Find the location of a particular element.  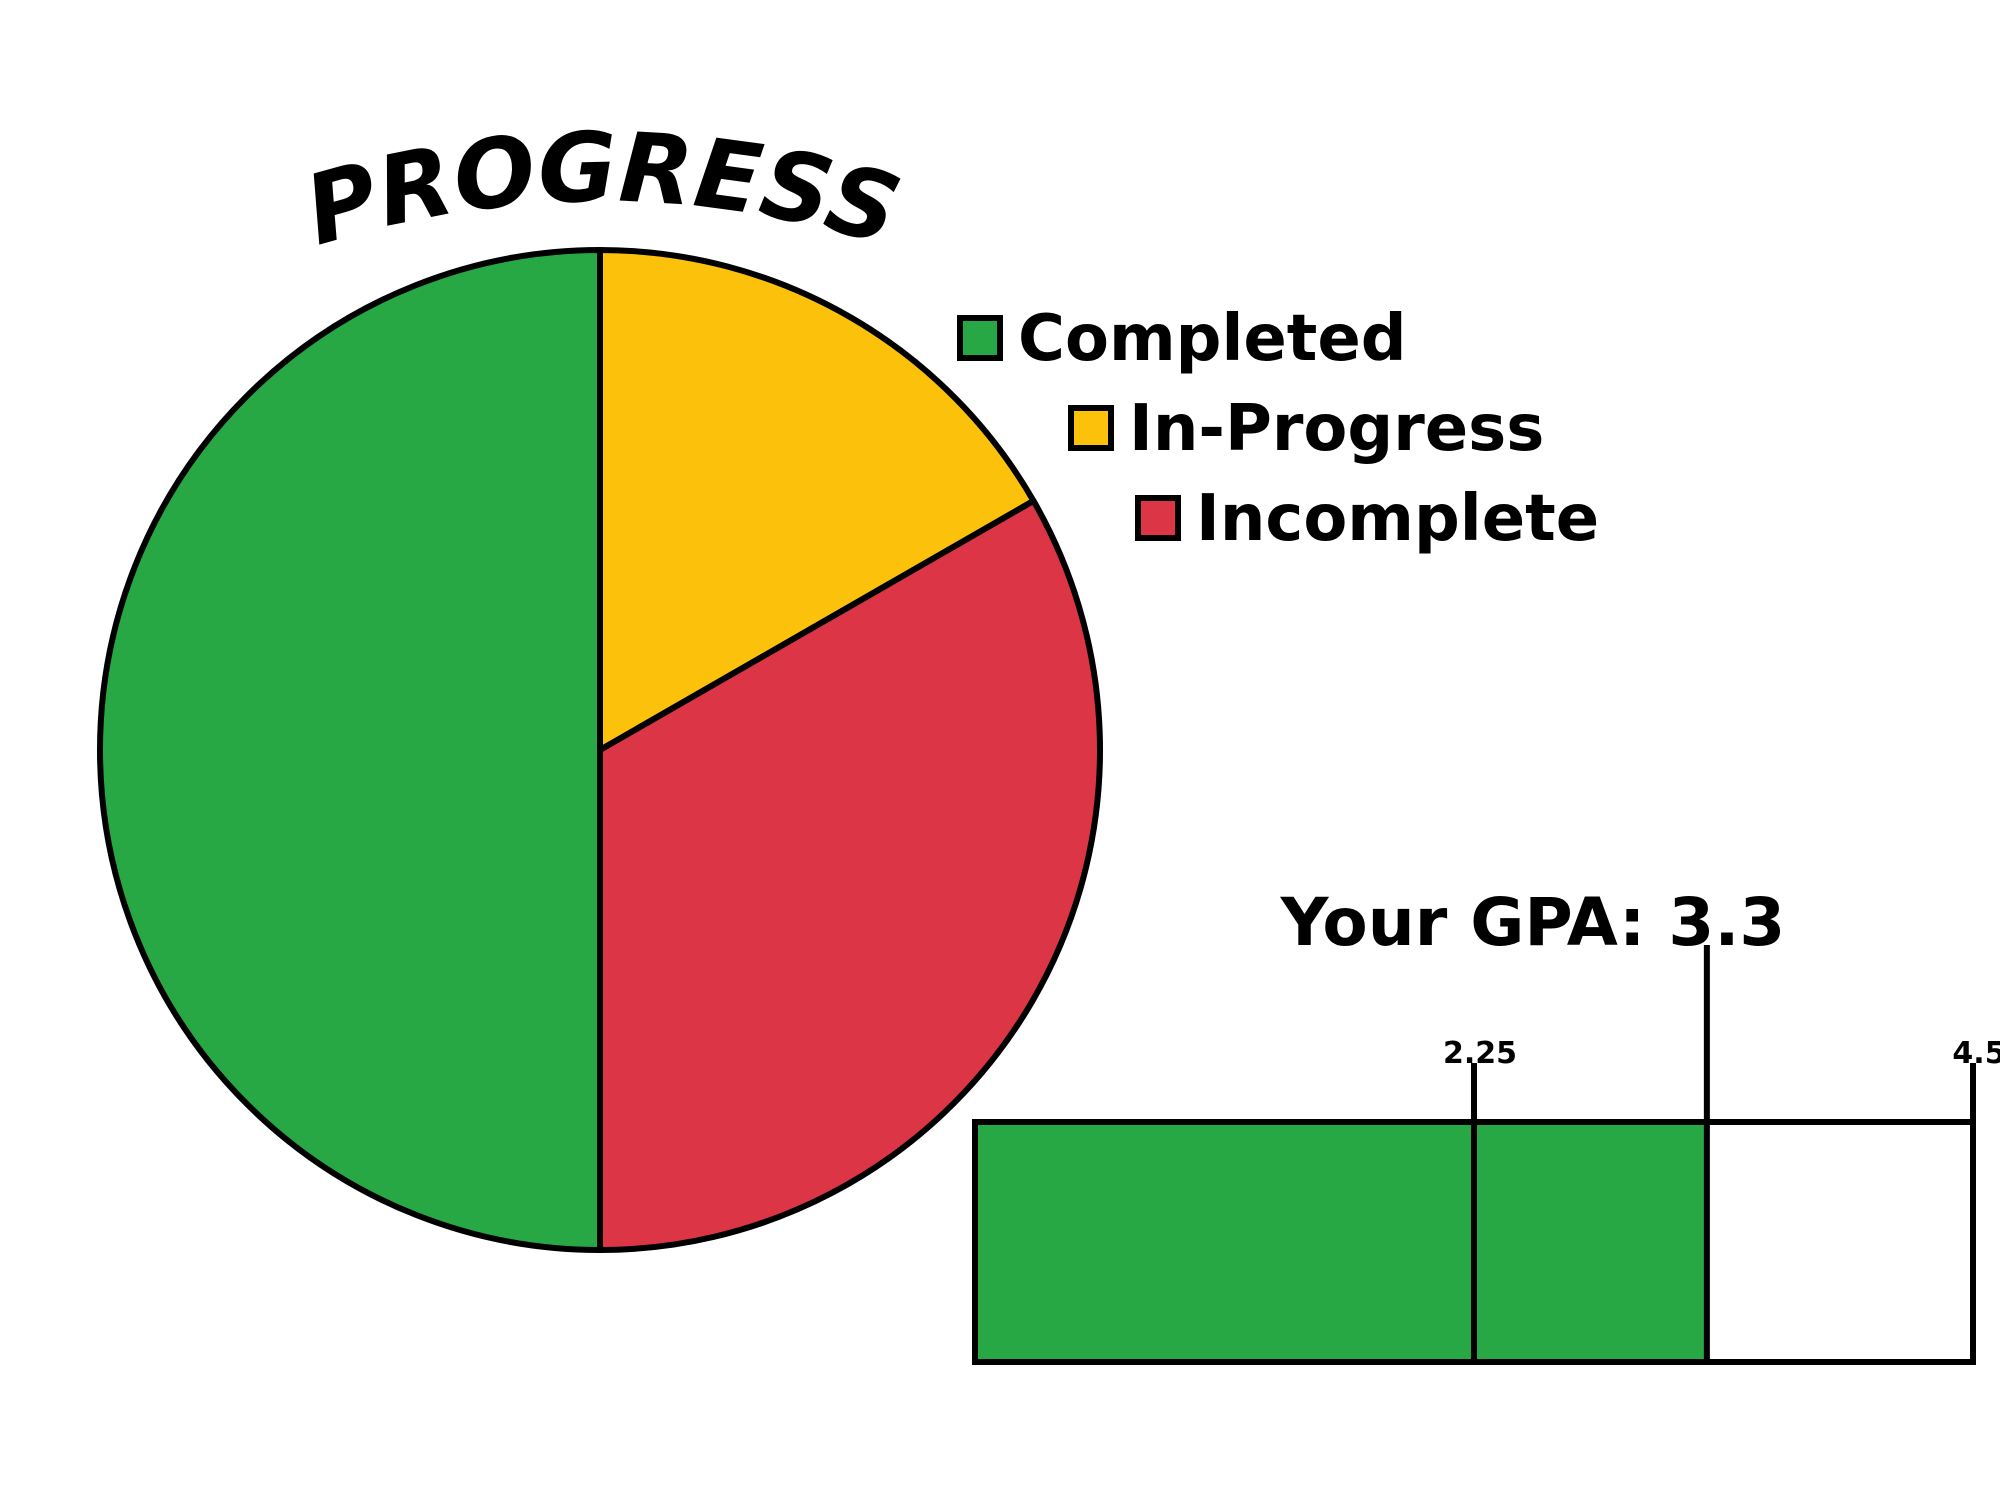

pie-title-text: PROGRESS is located at coordinates (603, 189).